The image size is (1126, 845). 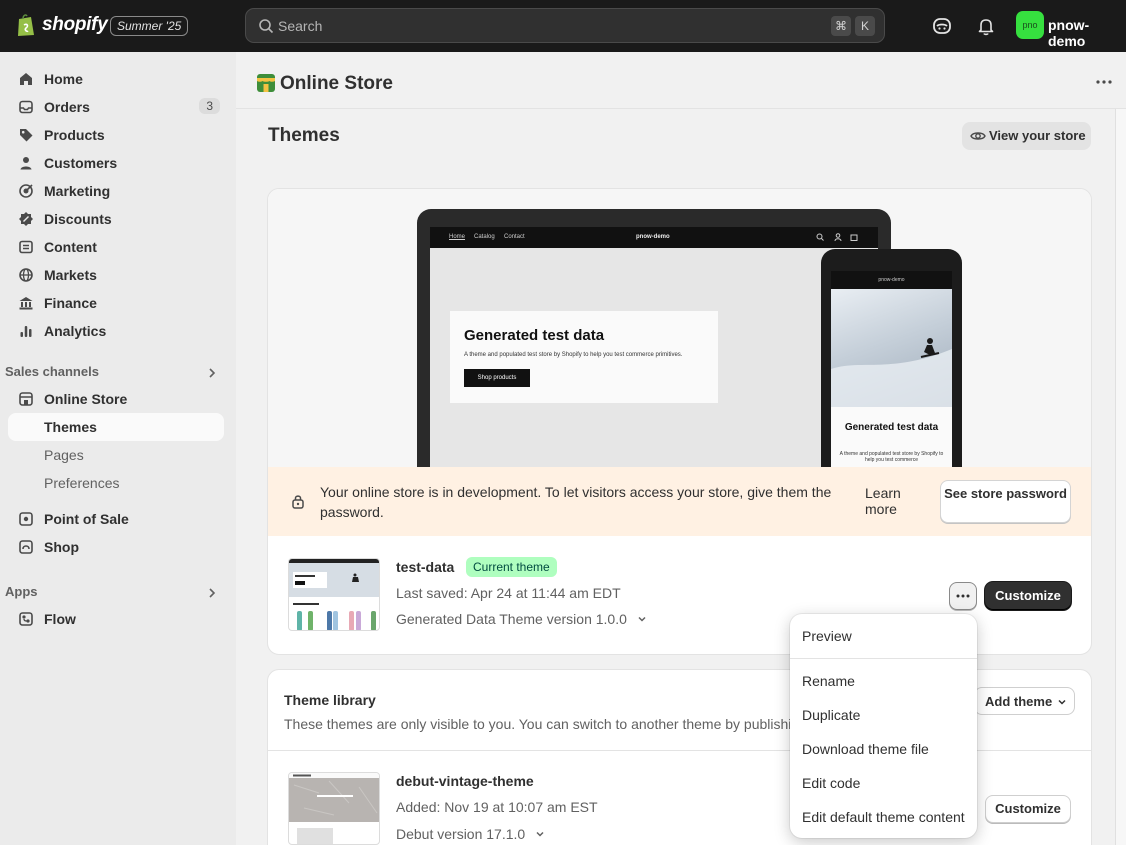 What do you see at coordinates (62, 25) in the screenshot?
I see `shopify-logo: shopify` at bounding box center [62, 25].